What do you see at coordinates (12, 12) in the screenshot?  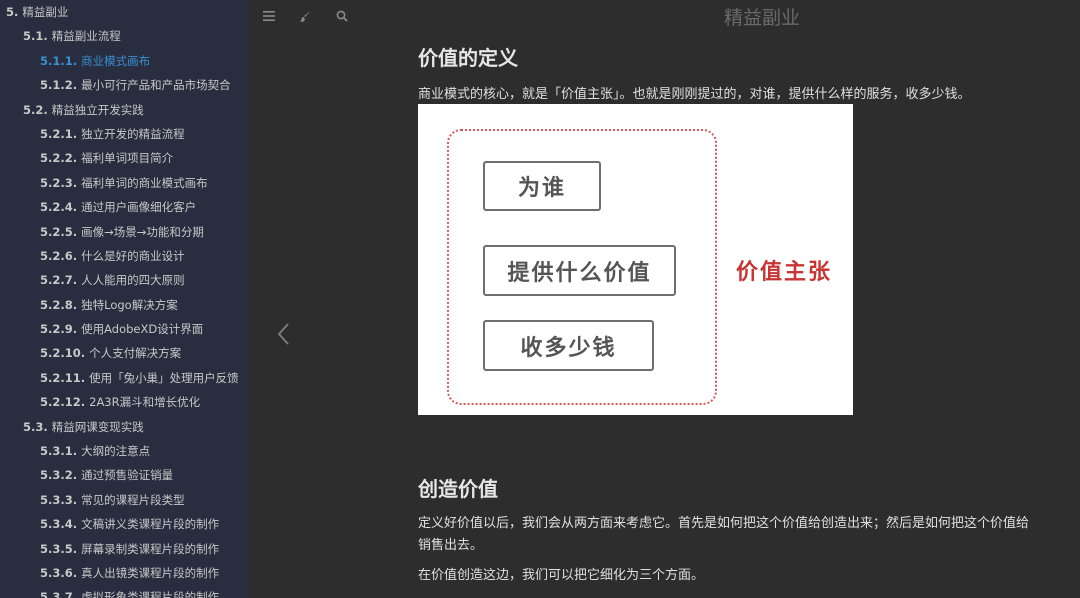 I see `sidebar-item-number: 5.` at bounding box center [12, 12].